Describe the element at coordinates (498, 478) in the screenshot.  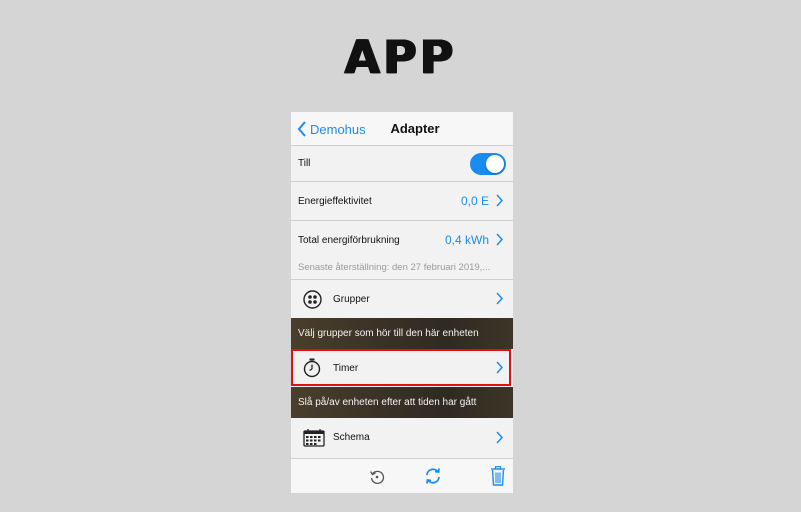
I see `trash-icon` at that location.